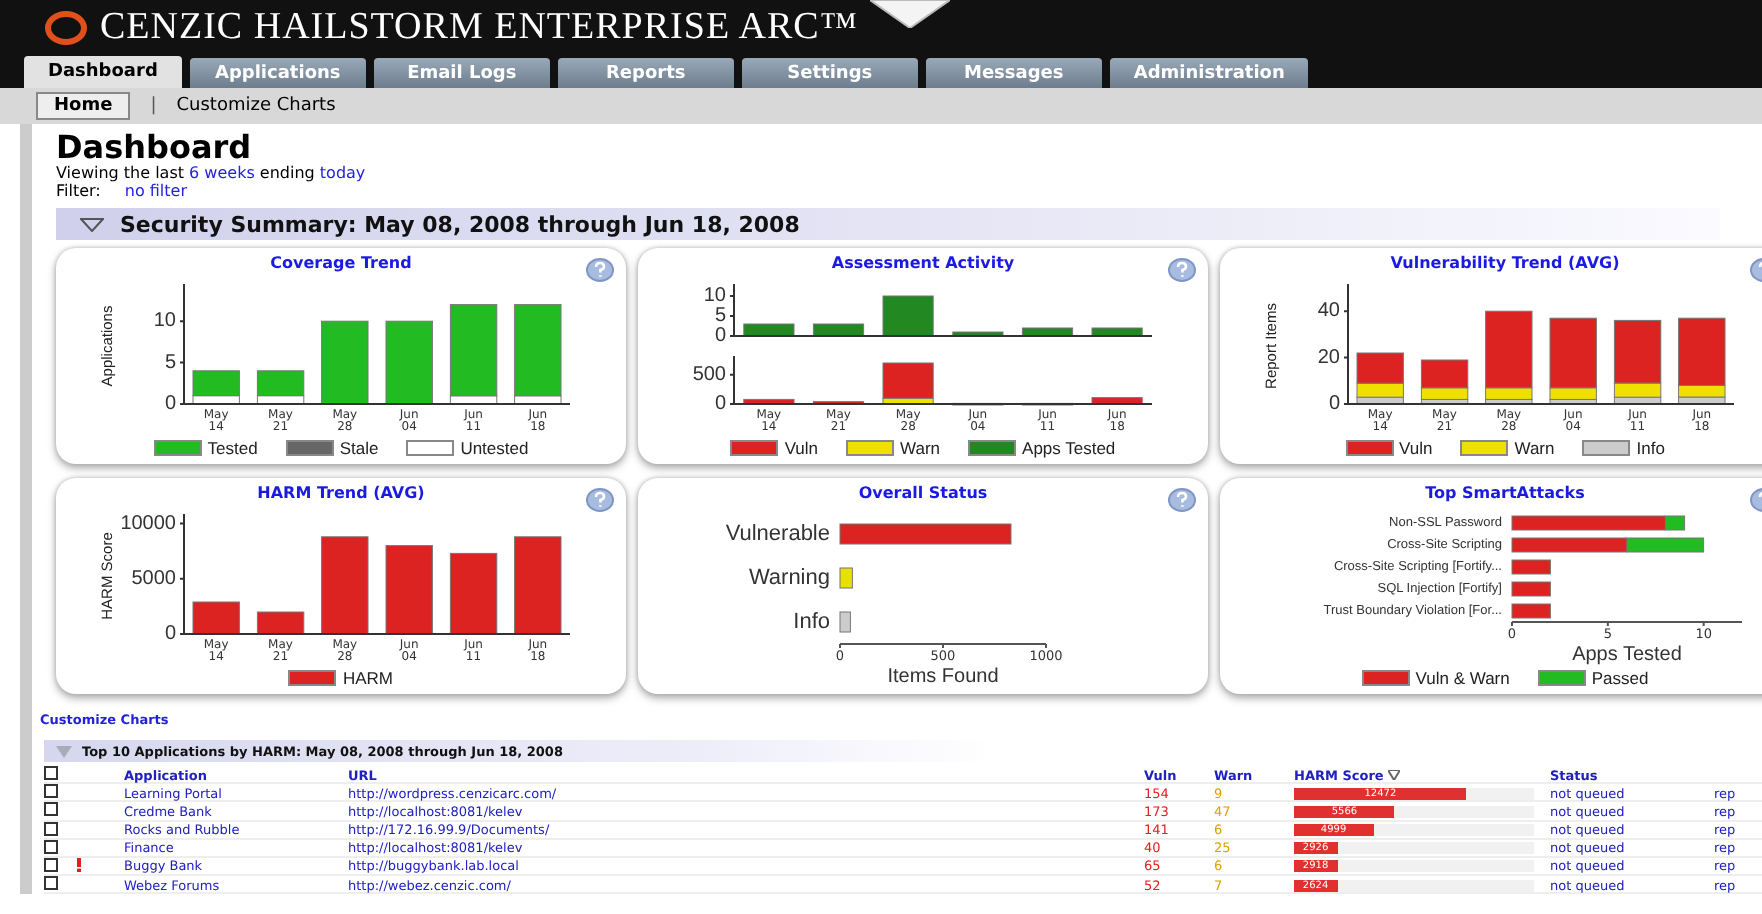  I want to click on chart-title: HARM Trend (AVG), so click(341, 495).